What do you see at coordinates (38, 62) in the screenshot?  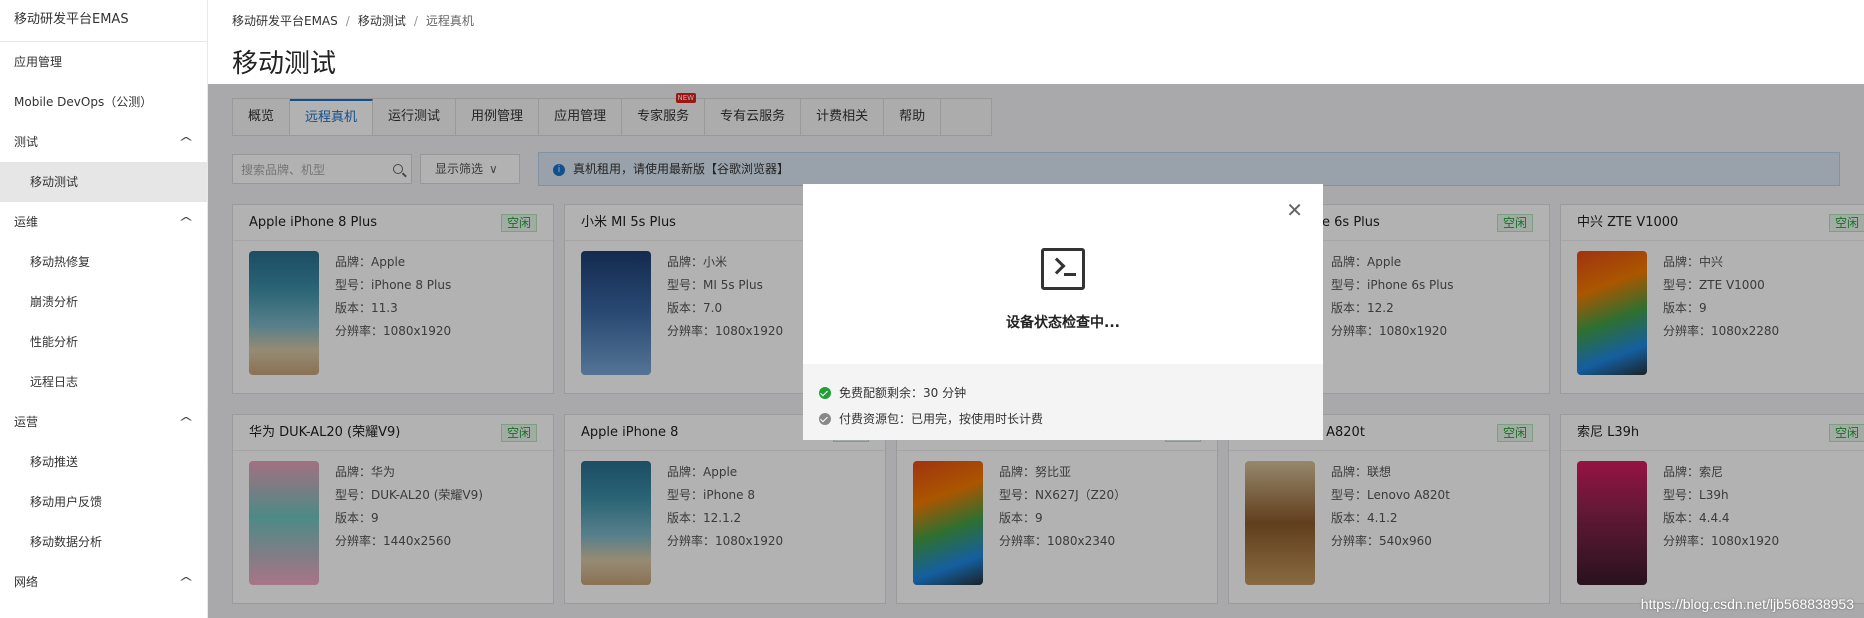 I see `sidebar-item-label: 应用管理` at bounding box center [38, 62].